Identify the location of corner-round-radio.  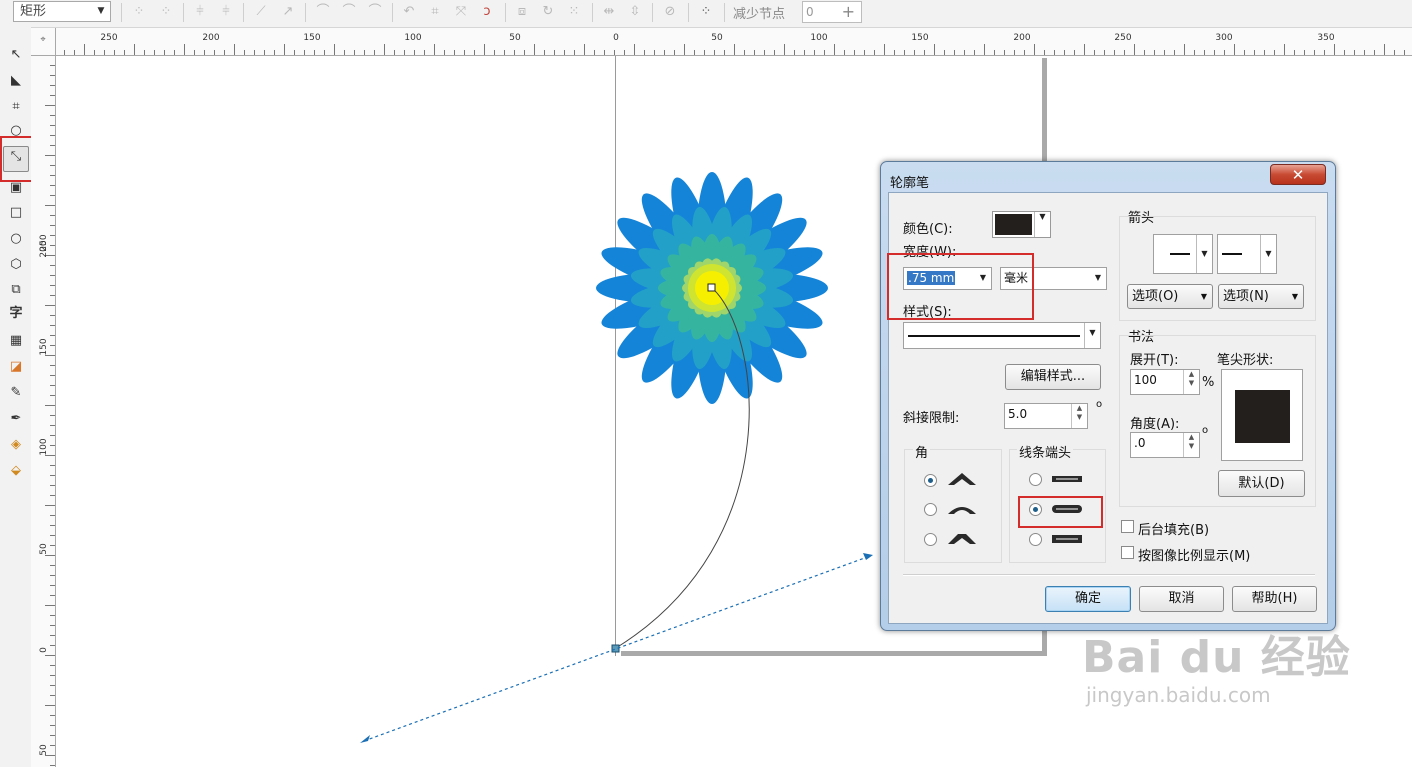
(930, 509).